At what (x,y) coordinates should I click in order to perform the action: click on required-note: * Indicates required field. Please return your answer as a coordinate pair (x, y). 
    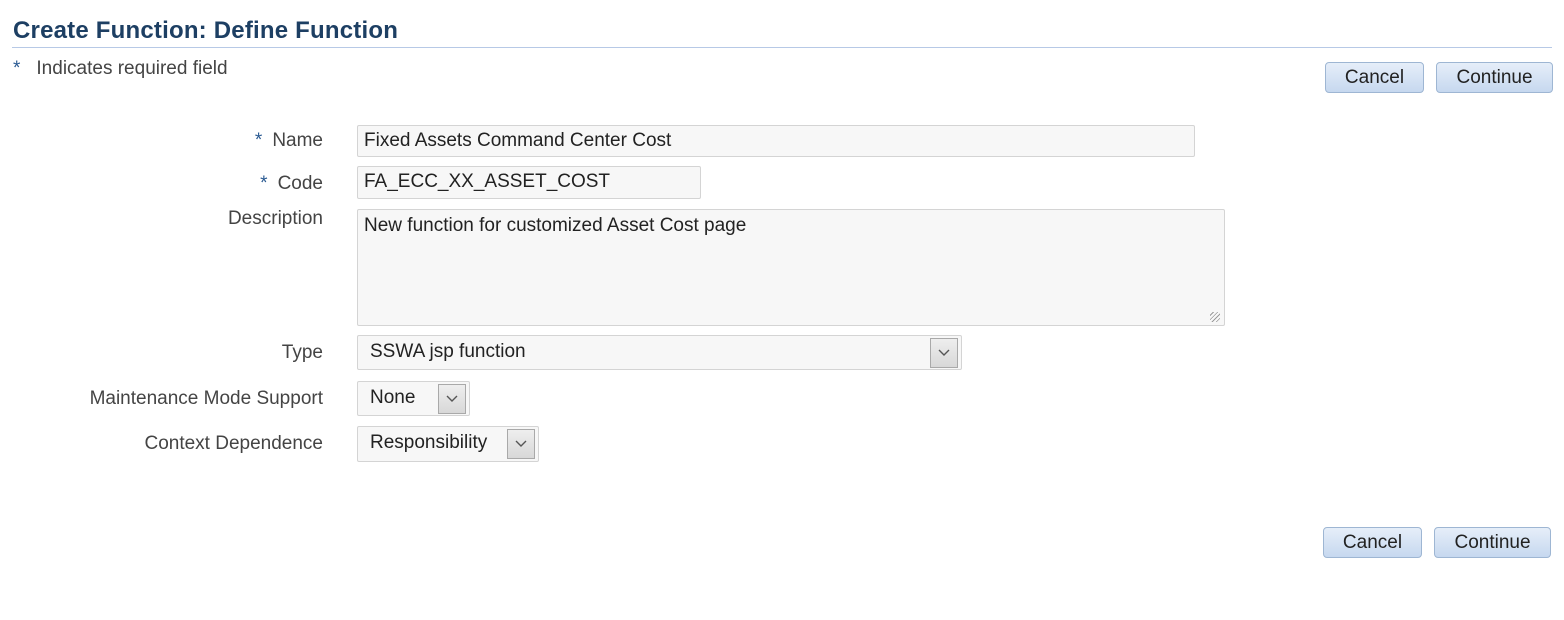
    Looking at the image, I should click on (120, 69).